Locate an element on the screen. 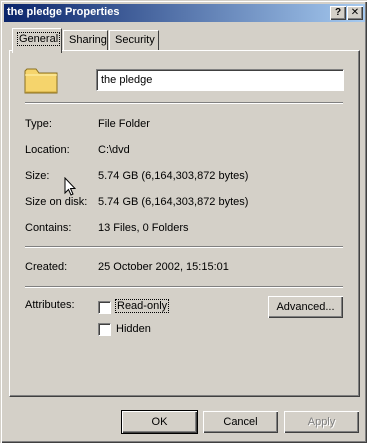  tab-general: General is located at coordinates (37, 40).